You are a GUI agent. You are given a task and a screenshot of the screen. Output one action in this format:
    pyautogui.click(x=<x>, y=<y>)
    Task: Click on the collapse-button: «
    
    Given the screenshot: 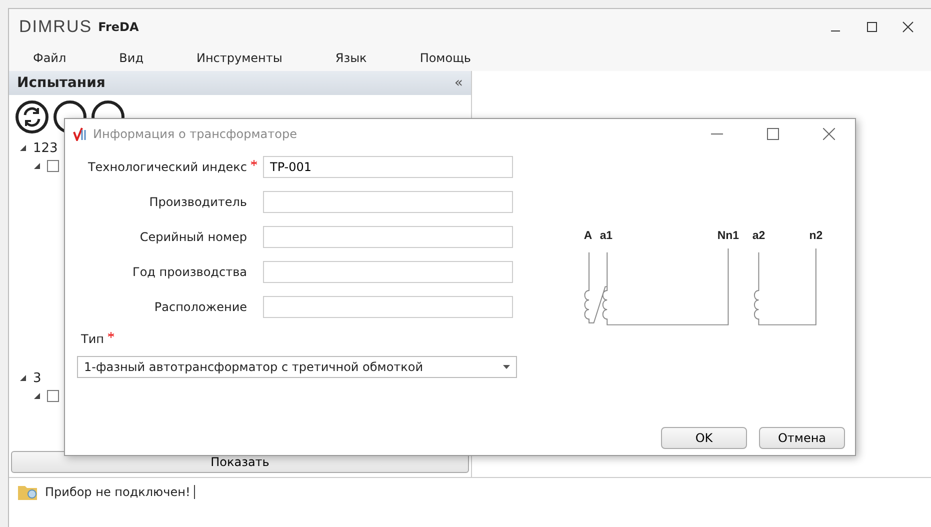 What is the action you would take?
    pyautogui.click(x=458, y=83)
    